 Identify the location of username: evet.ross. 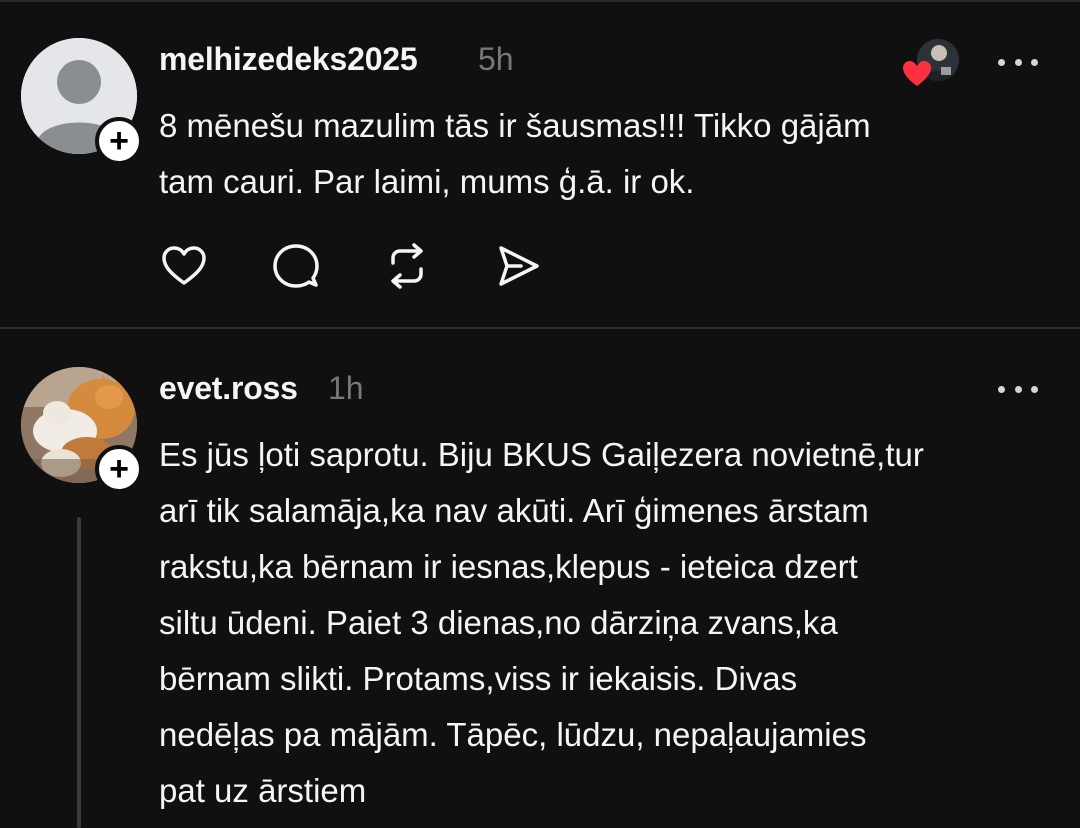
(228, 388).